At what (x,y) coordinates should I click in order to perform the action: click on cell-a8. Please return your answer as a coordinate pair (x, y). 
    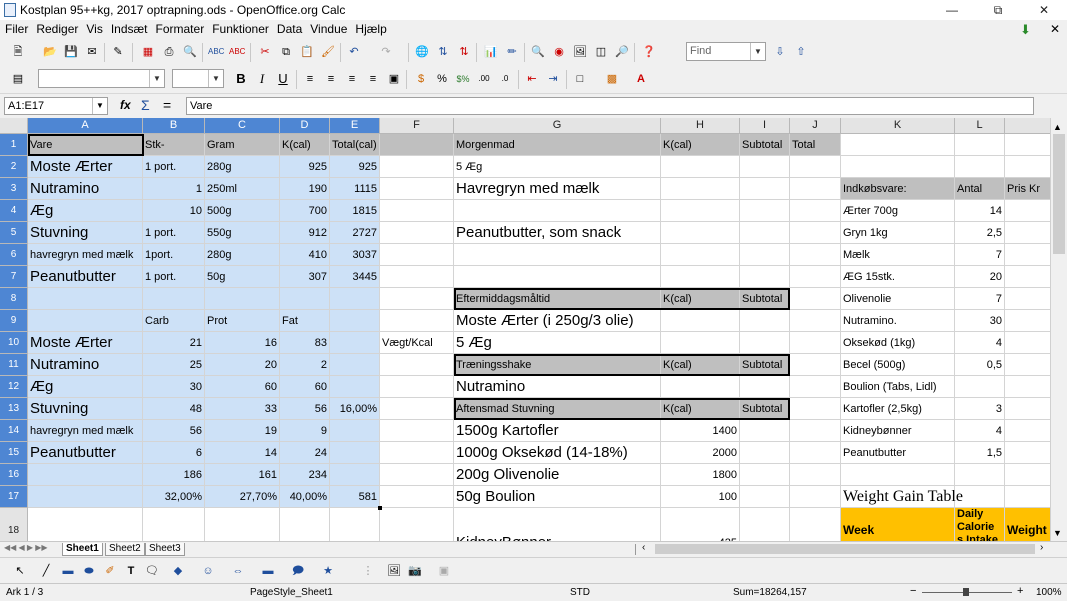
    Looking at the image, I should click on (85, 299).